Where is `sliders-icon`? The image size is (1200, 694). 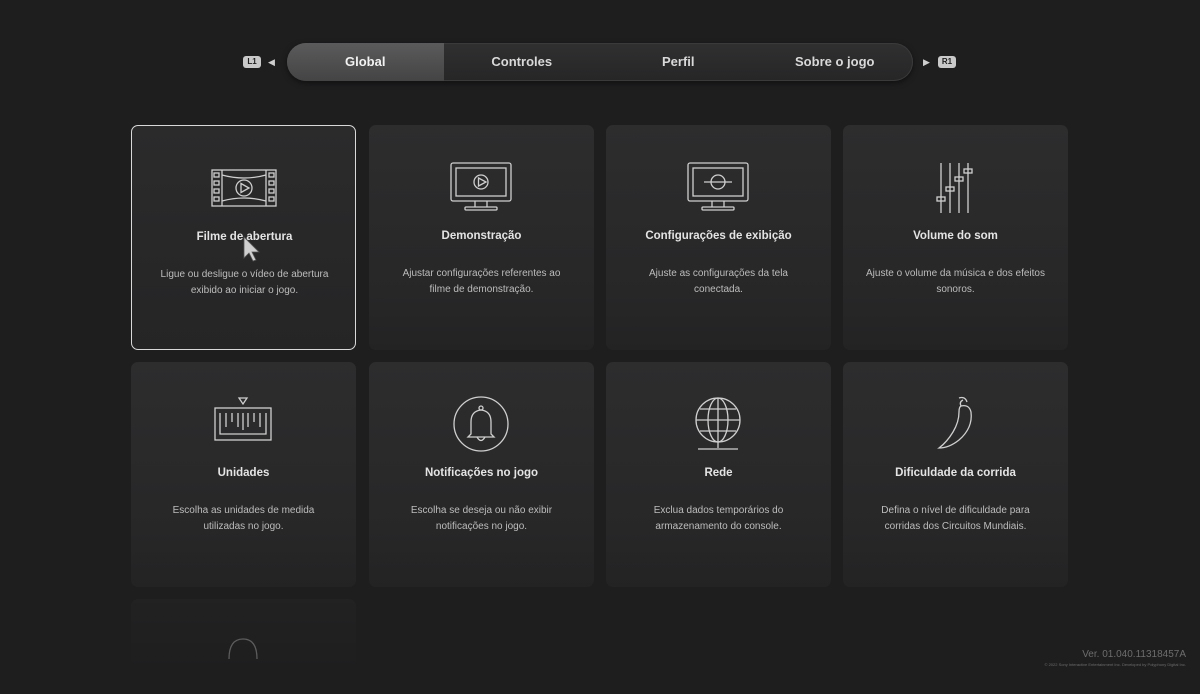 sliders-icon is located at coordinates (955, 187).